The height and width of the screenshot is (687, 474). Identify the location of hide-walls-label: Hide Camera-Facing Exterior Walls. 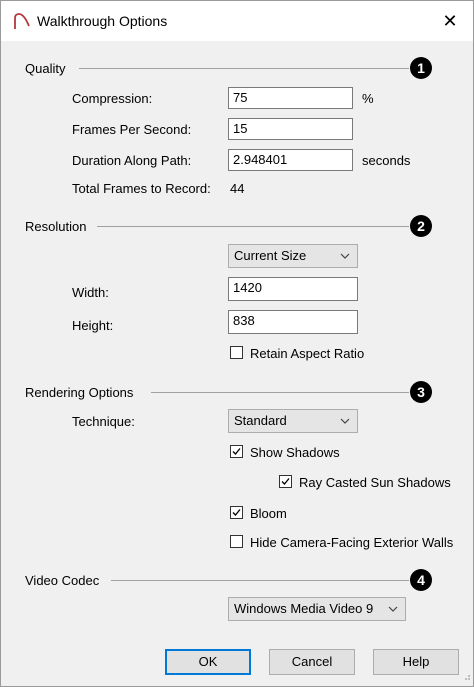
(351, 542).